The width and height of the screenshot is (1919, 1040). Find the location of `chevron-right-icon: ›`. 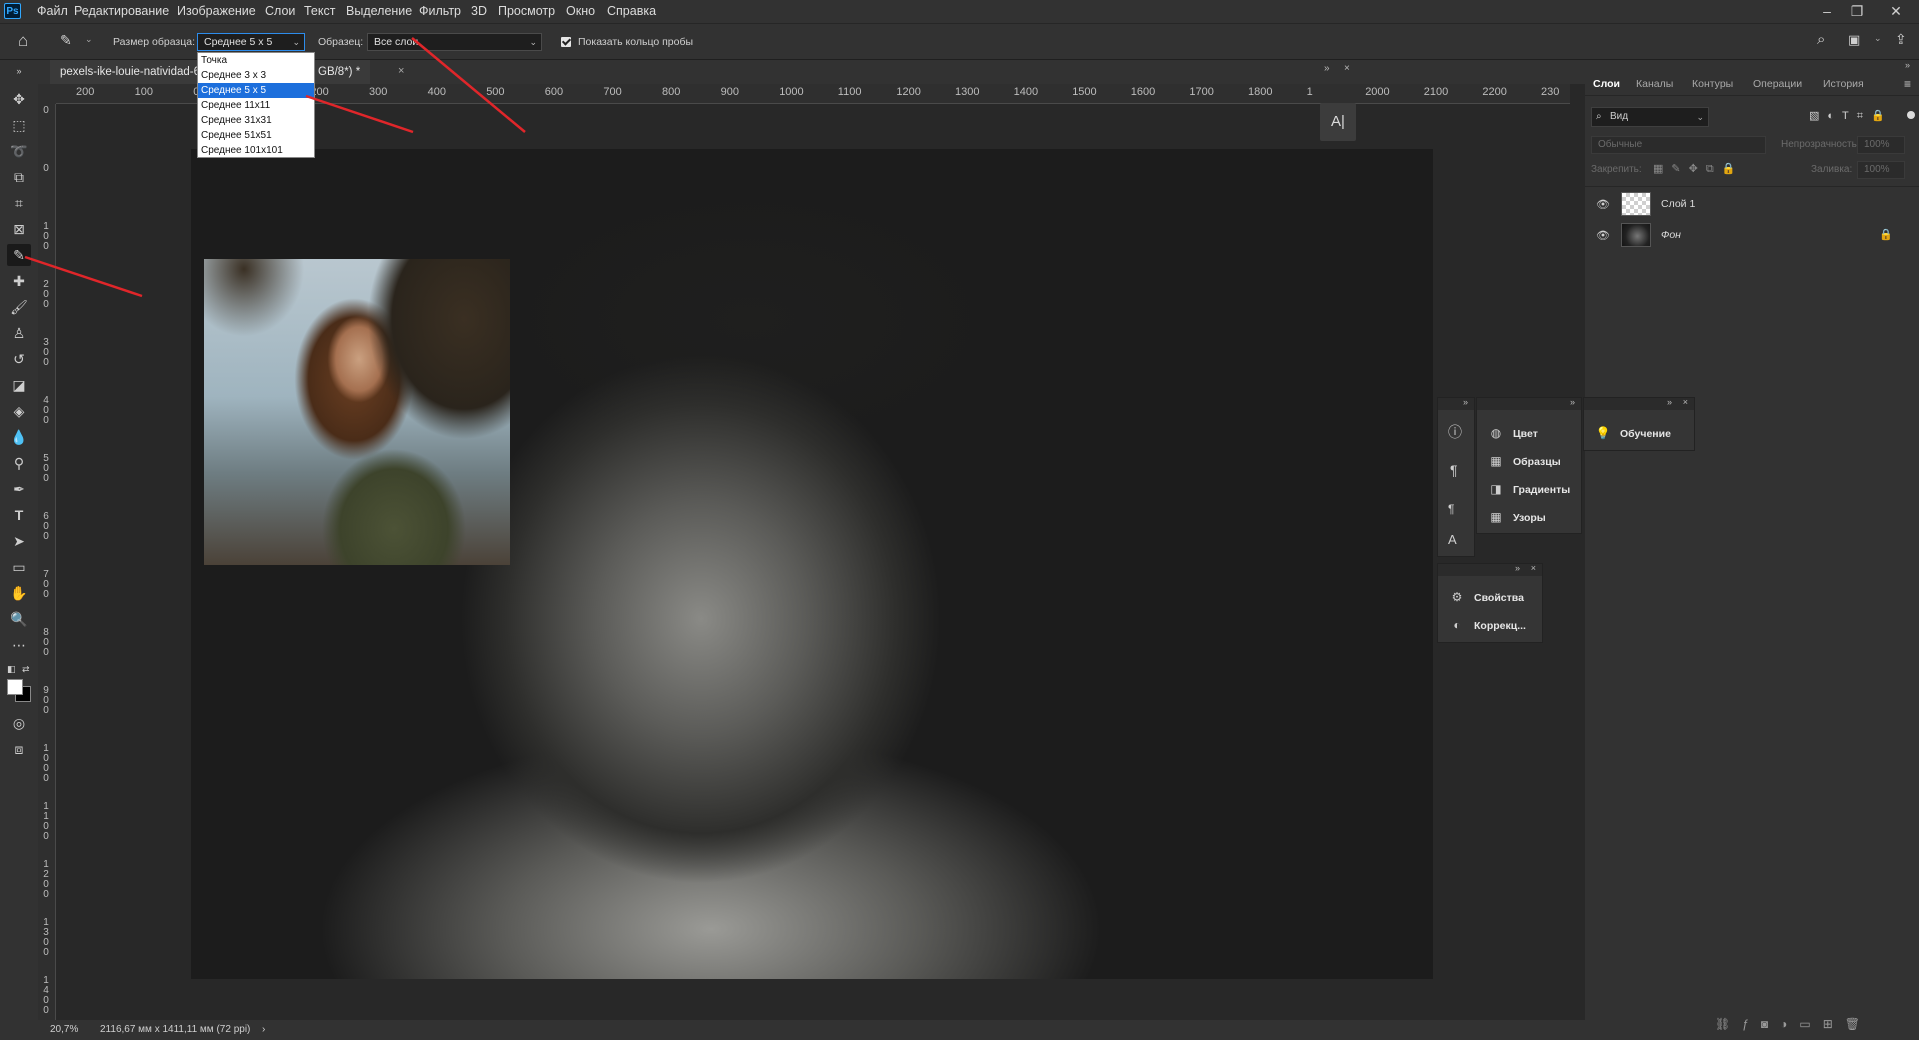

chevron-right-icon: › is located at coordinates (263, 1030).